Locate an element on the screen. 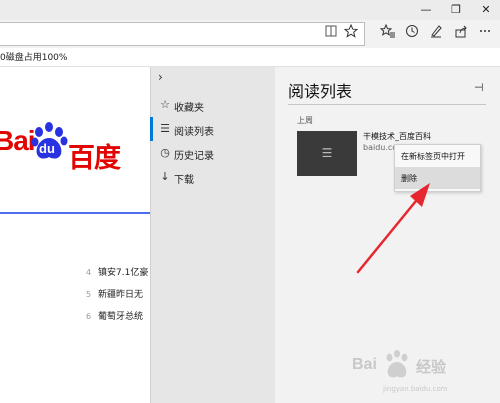 The image size is (500, 403). reading-item-title: 干模技术_百度百科 is located at coordinates (397, 136).